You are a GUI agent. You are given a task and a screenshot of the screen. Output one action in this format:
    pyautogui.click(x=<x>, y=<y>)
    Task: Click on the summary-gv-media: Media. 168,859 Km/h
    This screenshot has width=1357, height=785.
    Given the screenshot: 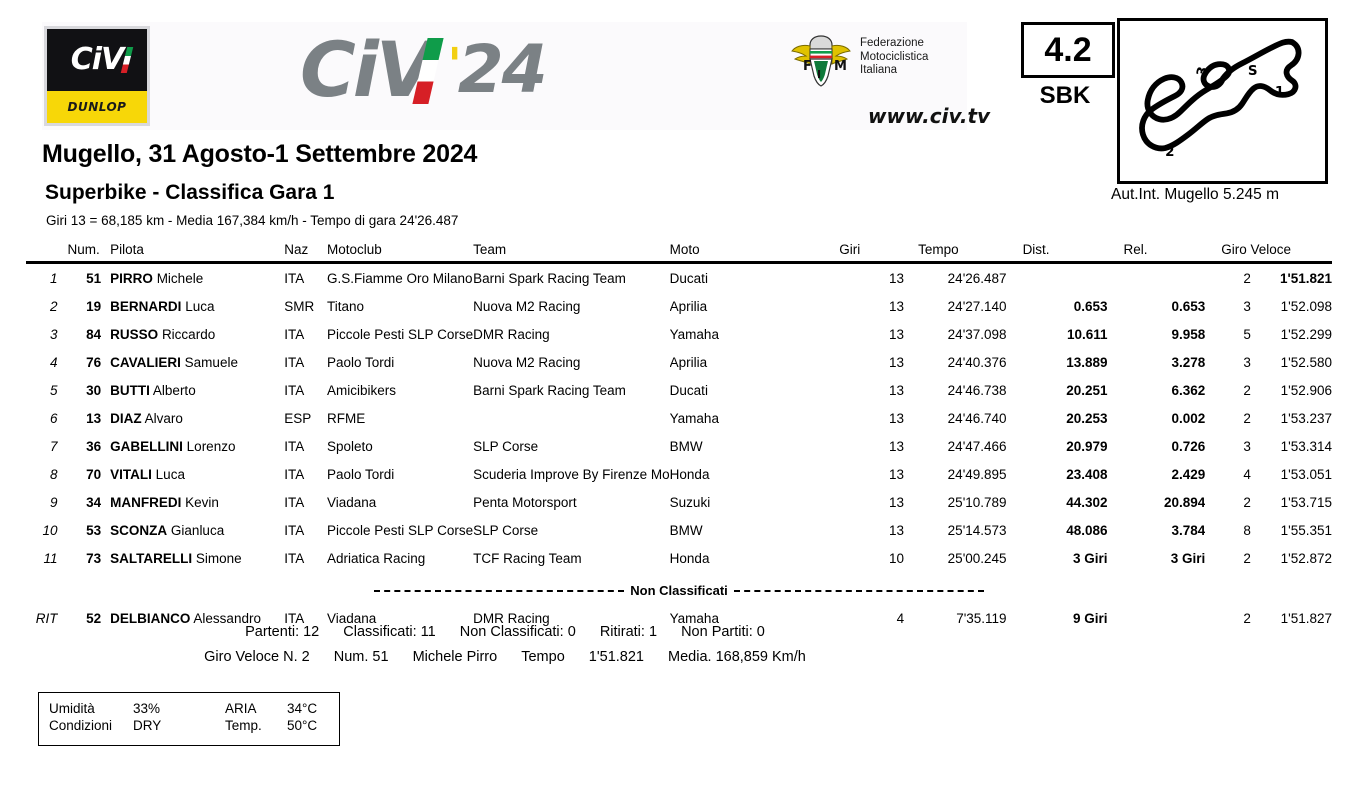 What is the action you would take?
    pyautogui.click(x=737, y=657)
    